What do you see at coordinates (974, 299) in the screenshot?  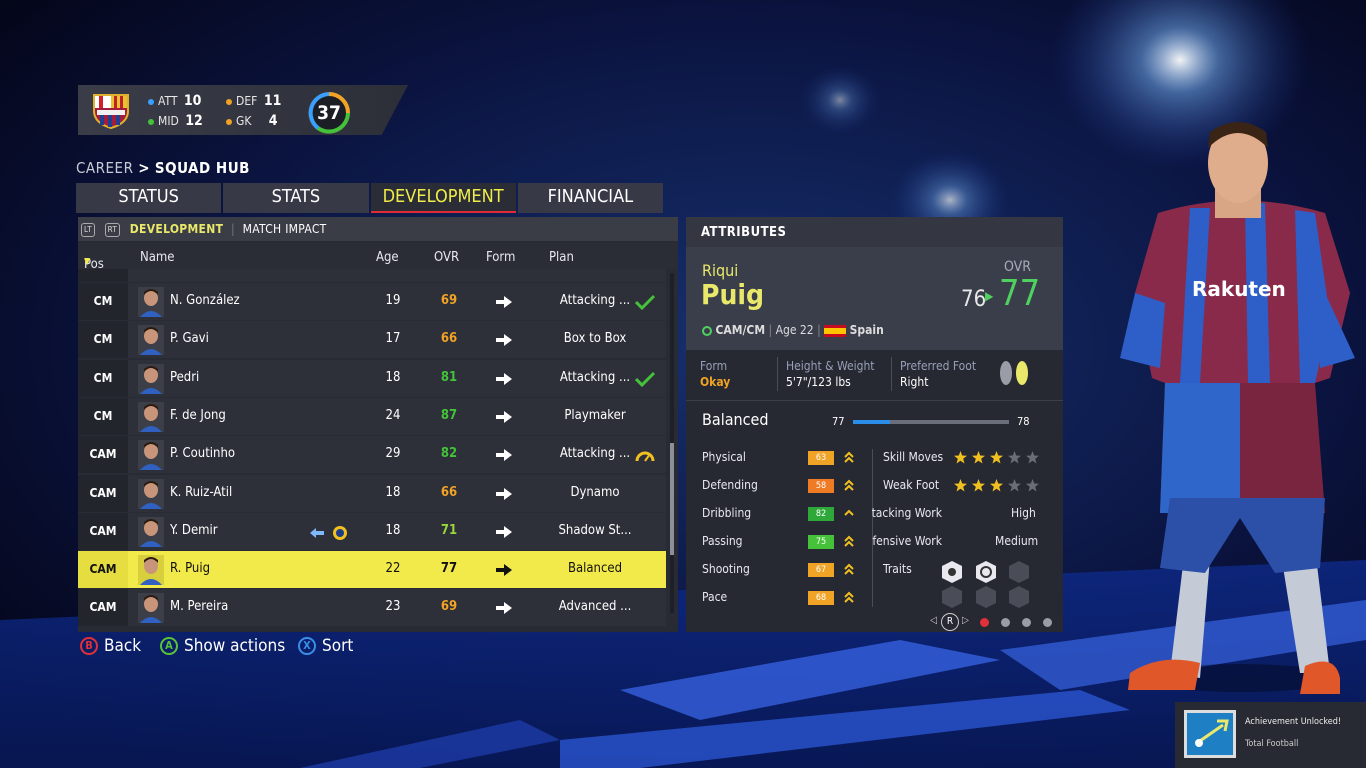 I see `ovr-current: 76` at bounding box center [974, 299].